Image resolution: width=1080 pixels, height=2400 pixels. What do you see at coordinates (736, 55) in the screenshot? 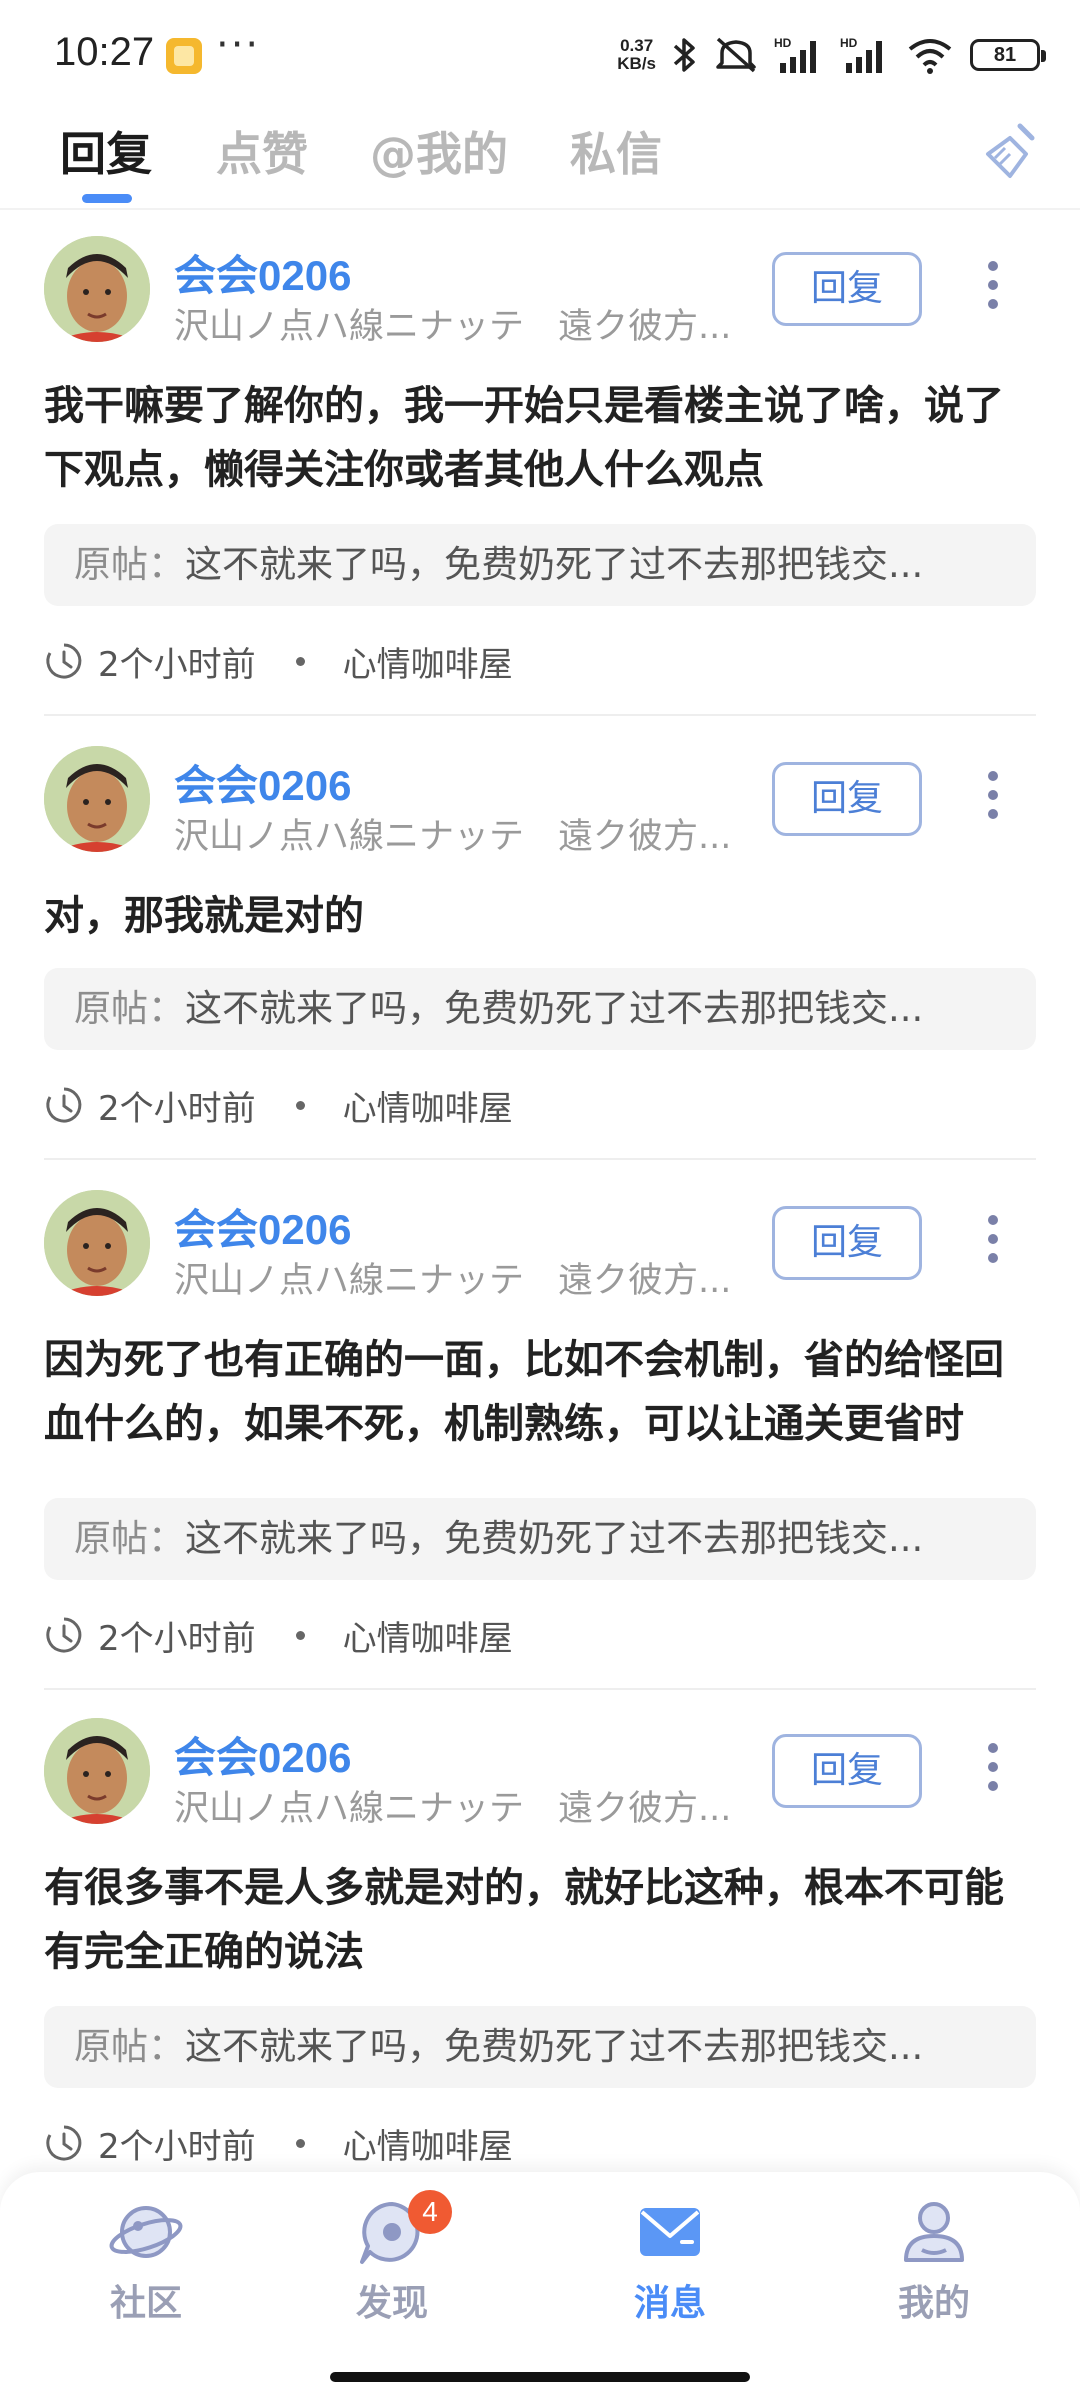
I see `mute-icon` at bounding box center [736, 55].